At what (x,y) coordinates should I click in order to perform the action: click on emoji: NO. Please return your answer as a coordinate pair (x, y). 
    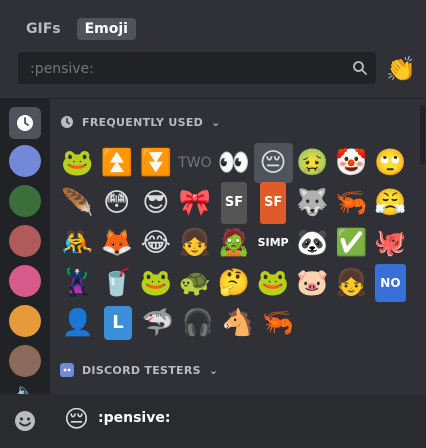
    Looking at the image, I should click on (390, 283).